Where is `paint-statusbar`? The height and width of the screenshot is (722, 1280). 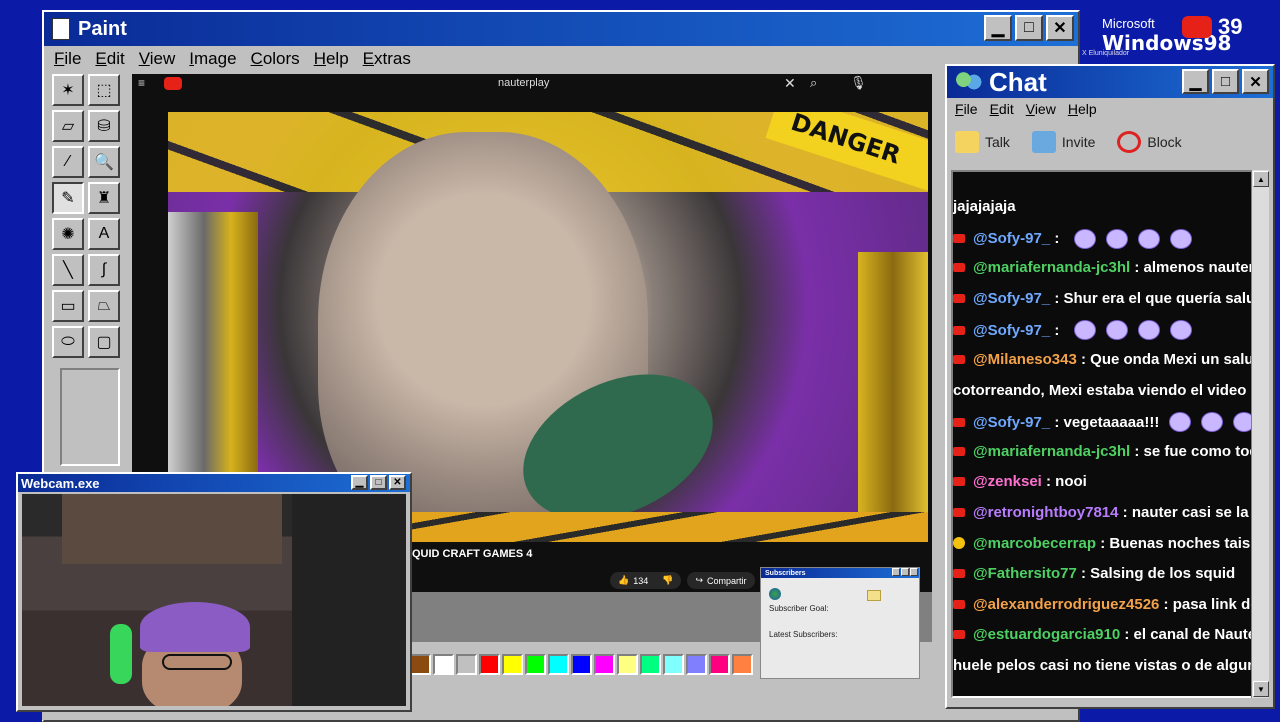 paint-statusbar is located at coordinates (560, 716).